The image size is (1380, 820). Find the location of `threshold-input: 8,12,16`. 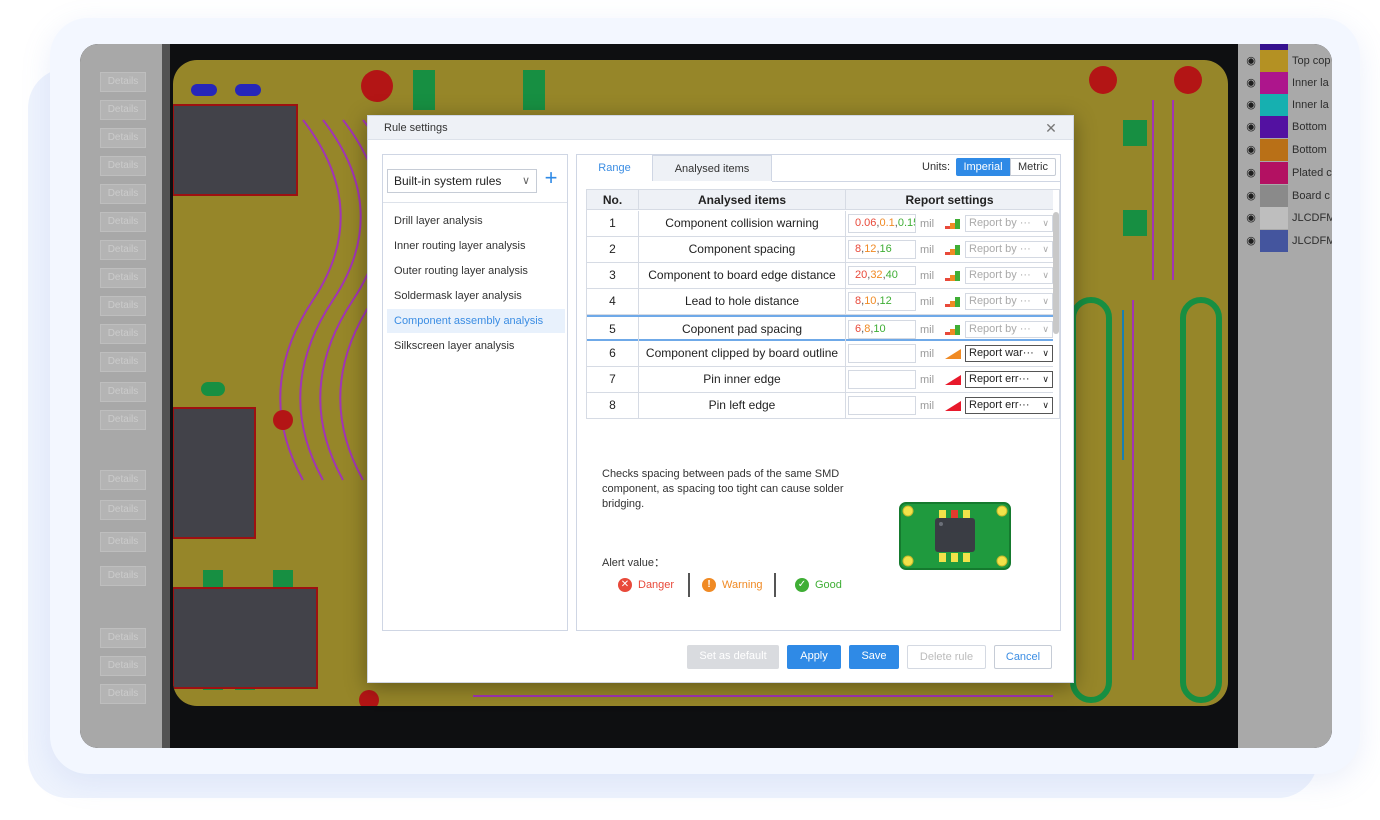

threshold-input: 8,12,16 is located at coordinates (882, 249).